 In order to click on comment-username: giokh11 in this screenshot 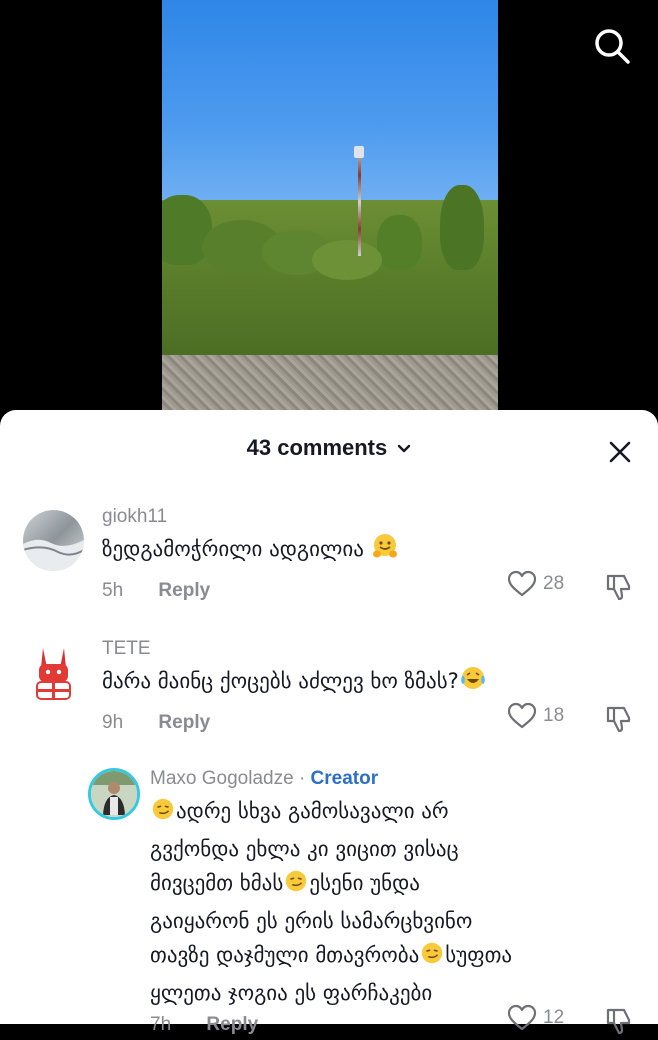, I will do `click(134, 517)`.